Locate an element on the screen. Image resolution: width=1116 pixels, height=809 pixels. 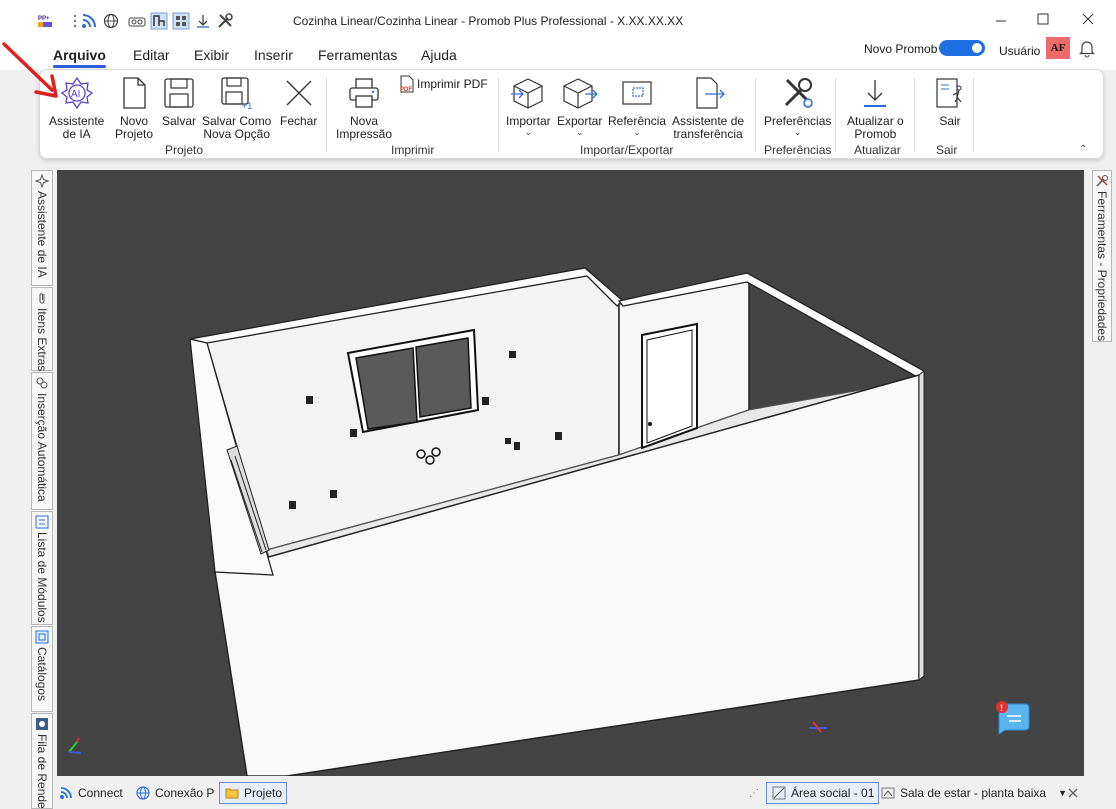
maximize-button is located at coordinates (1043, 19).